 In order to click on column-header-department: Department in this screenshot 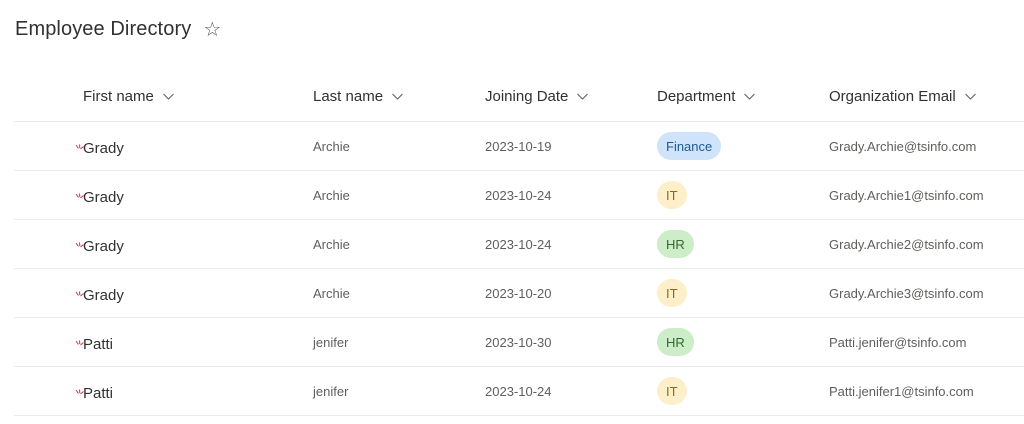, I will do `click(706, 96)`.